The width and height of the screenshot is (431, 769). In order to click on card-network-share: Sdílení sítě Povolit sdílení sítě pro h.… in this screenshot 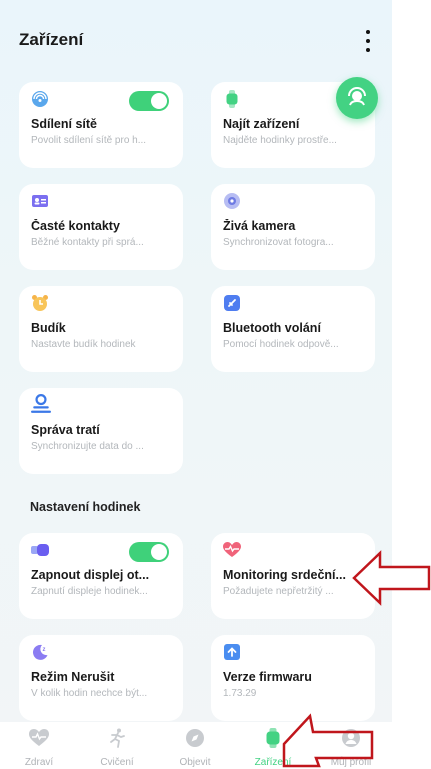, I will do `click(101, 125)`.